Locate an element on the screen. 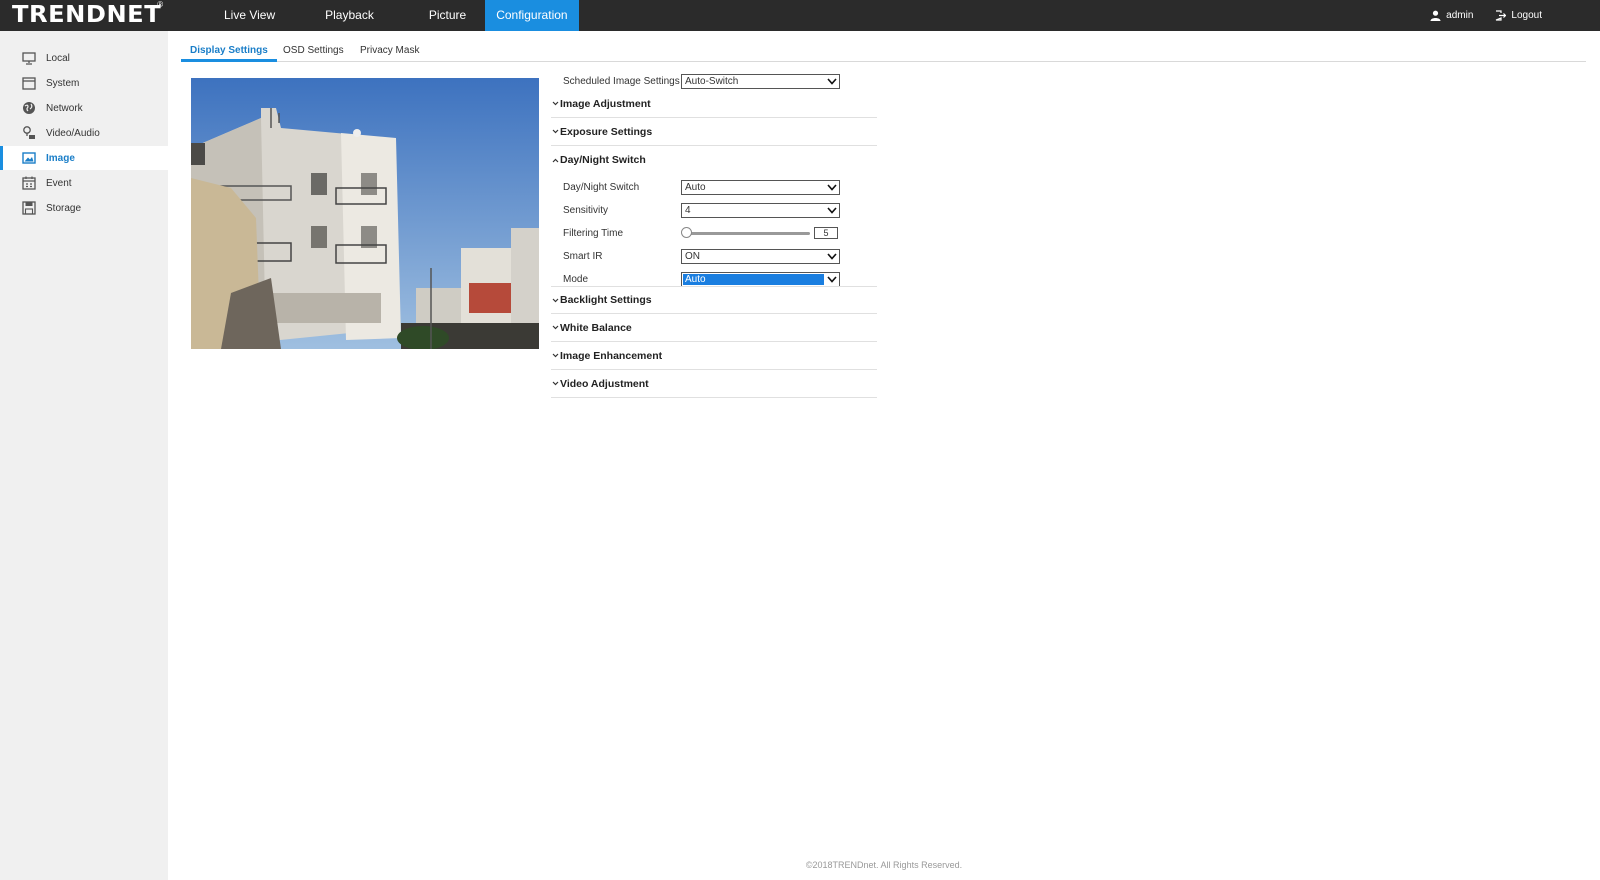  sidebar-item-label: Video/Audio is located at coordinates (73, 133).